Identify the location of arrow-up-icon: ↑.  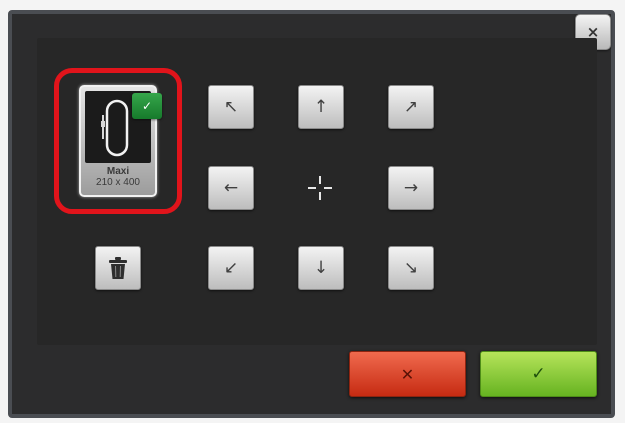
(321, 107).